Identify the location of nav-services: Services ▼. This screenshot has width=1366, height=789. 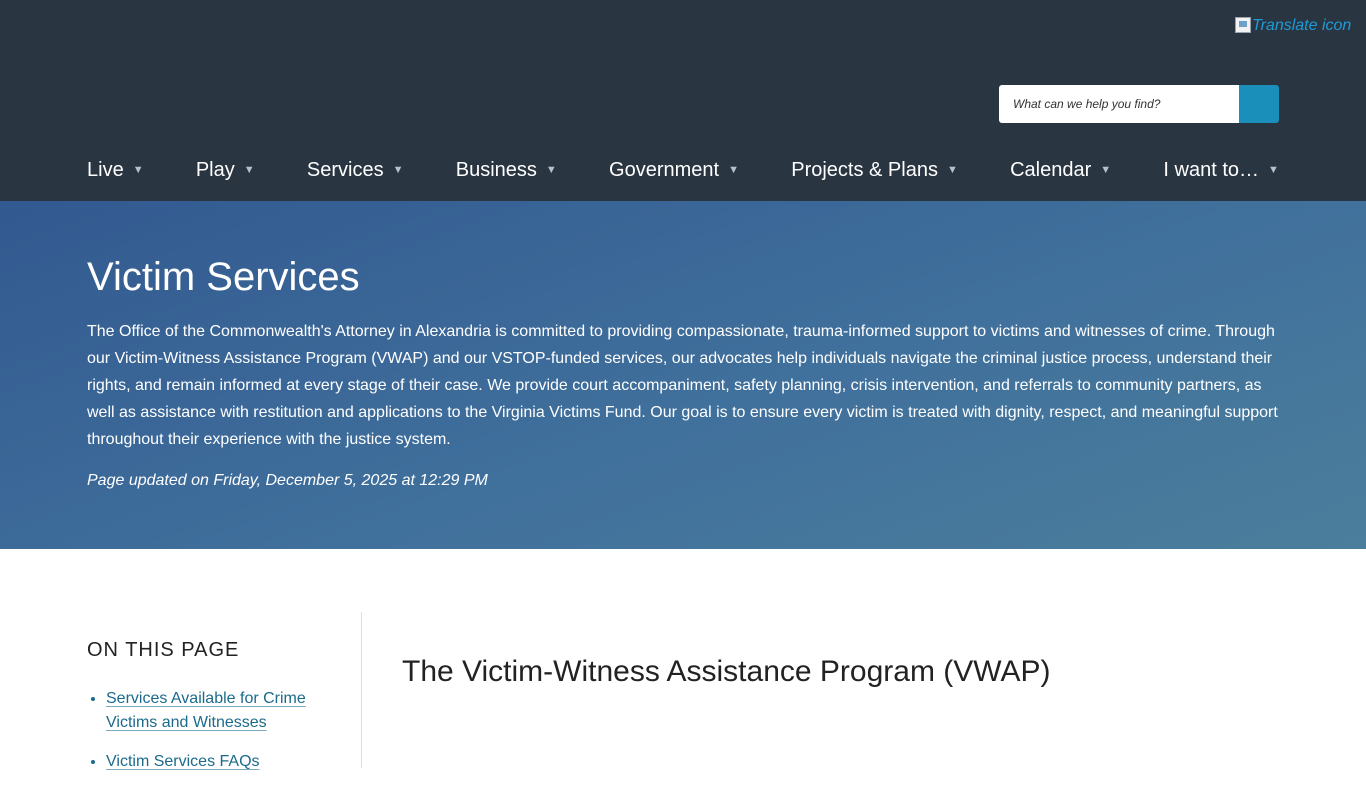
(355, 170).